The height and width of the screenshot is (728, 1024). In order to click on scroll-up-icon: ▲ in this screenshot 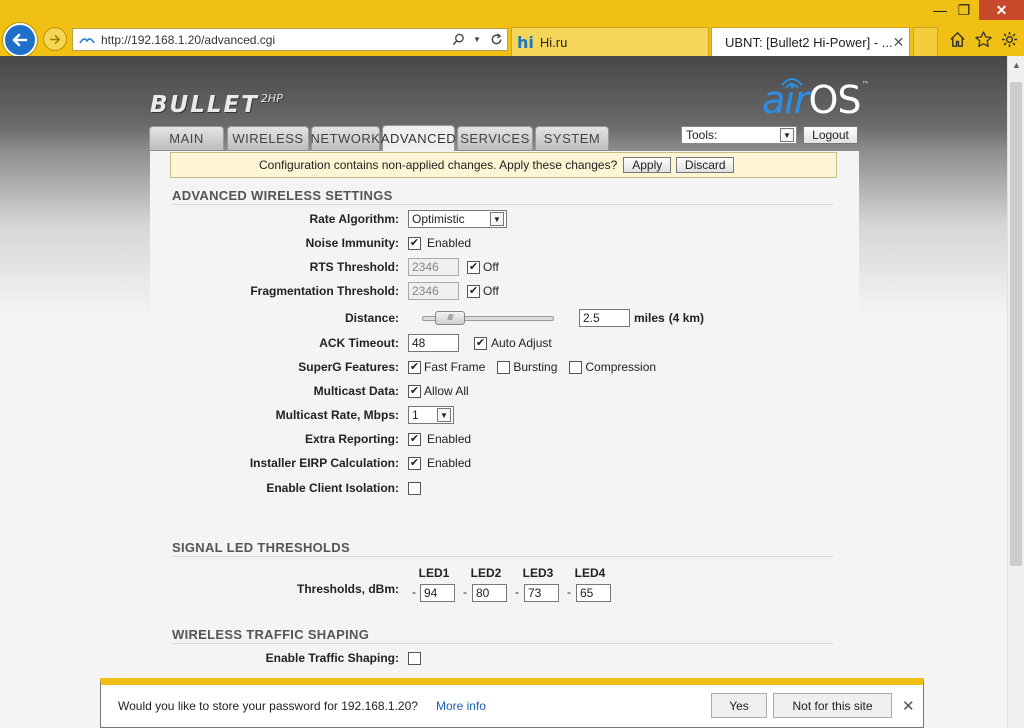, I will do `click(1016, 64)`.